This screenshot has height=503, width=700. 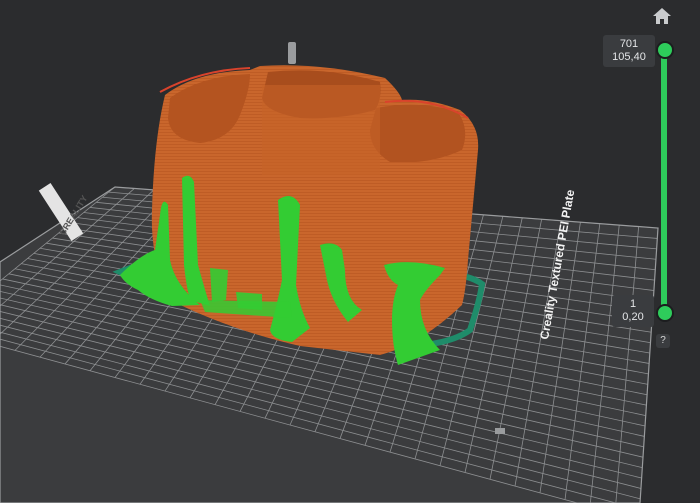 What do you see at coordinates (292, 53) in the screenshot?
I see `nozzle-marker` at bounding box center [292, 53].